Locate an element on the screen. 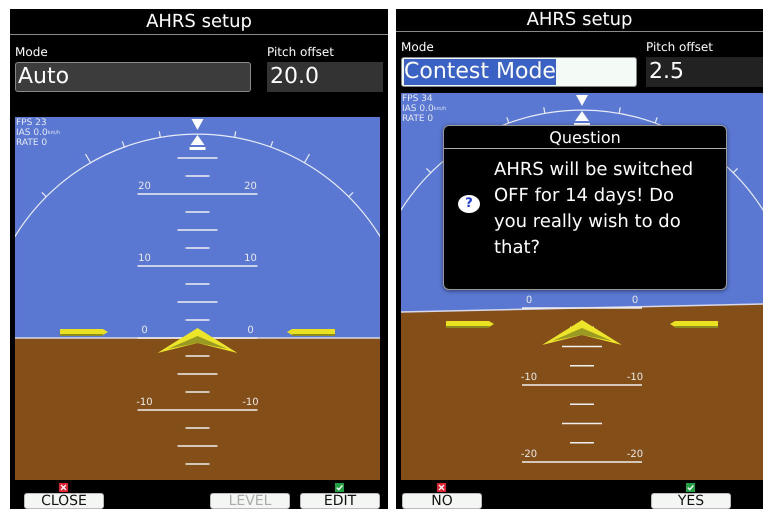  mode-field: Contest Mode is located at coordinates (519, 71).